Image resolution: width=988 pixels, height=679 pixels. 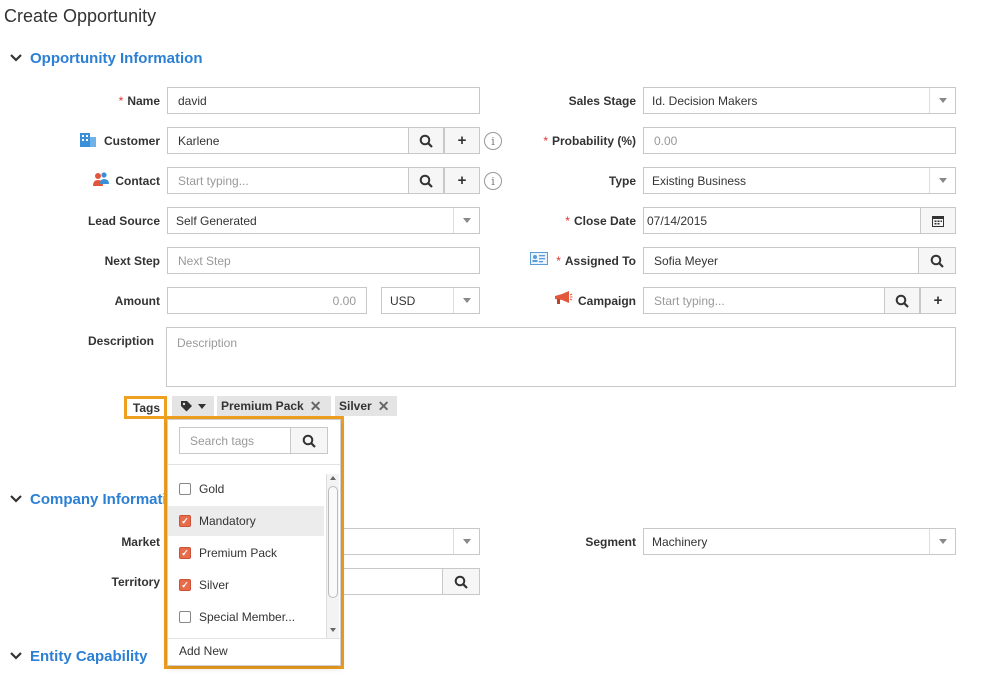 What do you see at coordinates (98, 499) in the screenshot?
I see `section-title: Company Informati` at bounding box center [98, 499].